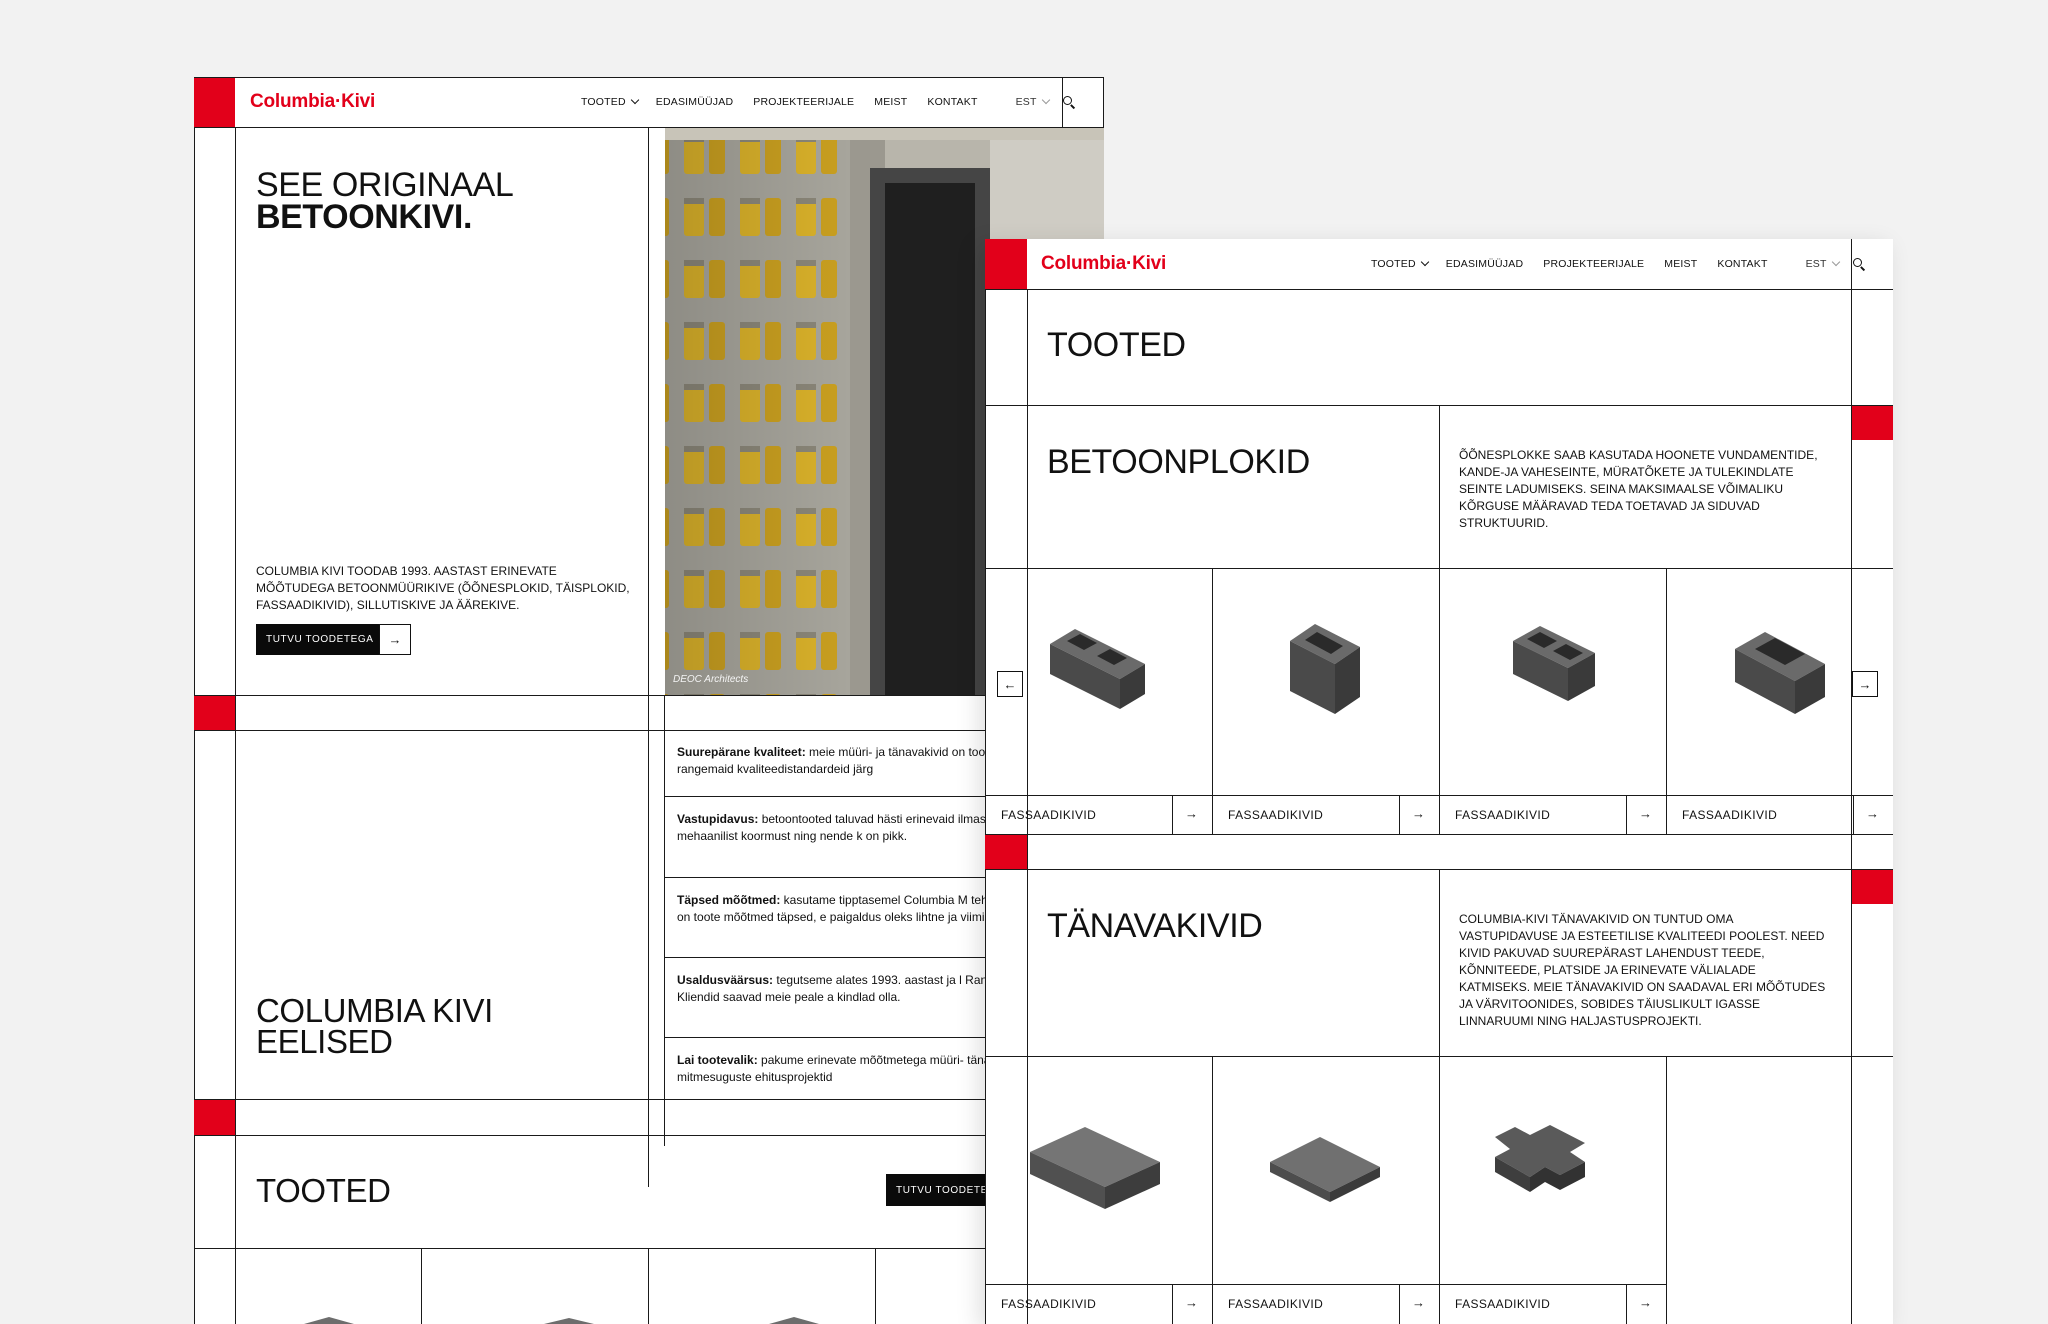  I want to click on hero-cta-button: TUTVU TOODETEGA, so click(318, 639).